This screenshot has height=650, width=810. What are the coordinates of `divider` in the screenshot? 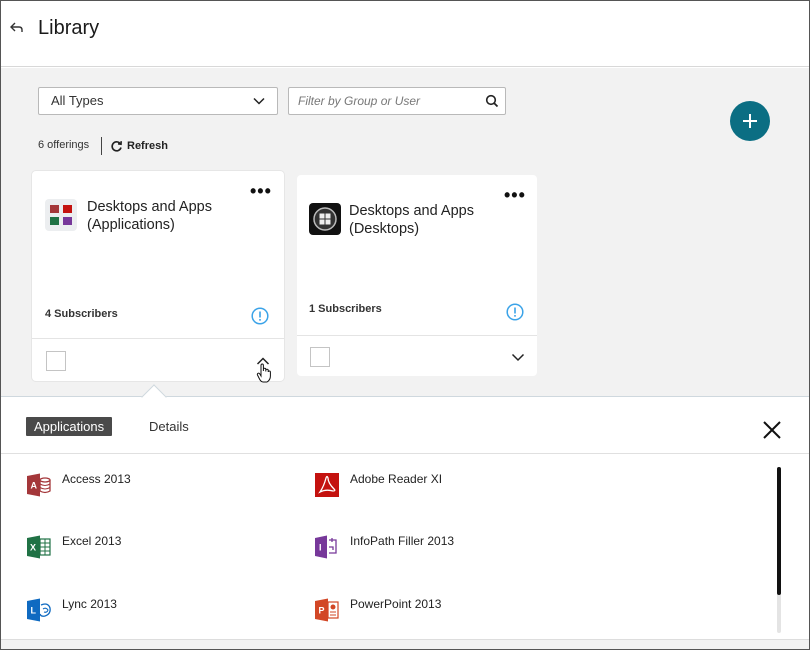 It's located at (101, 146).